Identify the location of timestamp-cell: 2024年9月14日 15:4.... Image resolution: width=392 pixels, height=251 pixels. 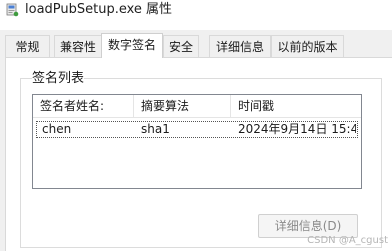
(297, 129).